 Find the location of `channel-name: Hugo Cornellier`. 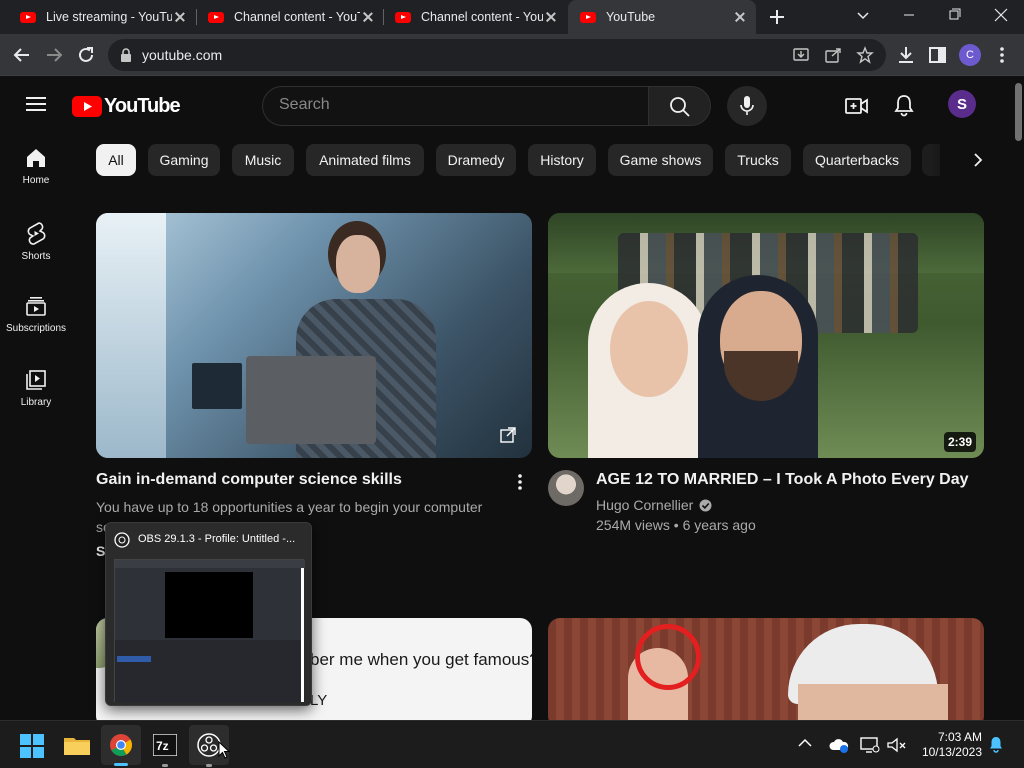

channel-name: Hugo Cornellier is located at coordinates (644, 505).